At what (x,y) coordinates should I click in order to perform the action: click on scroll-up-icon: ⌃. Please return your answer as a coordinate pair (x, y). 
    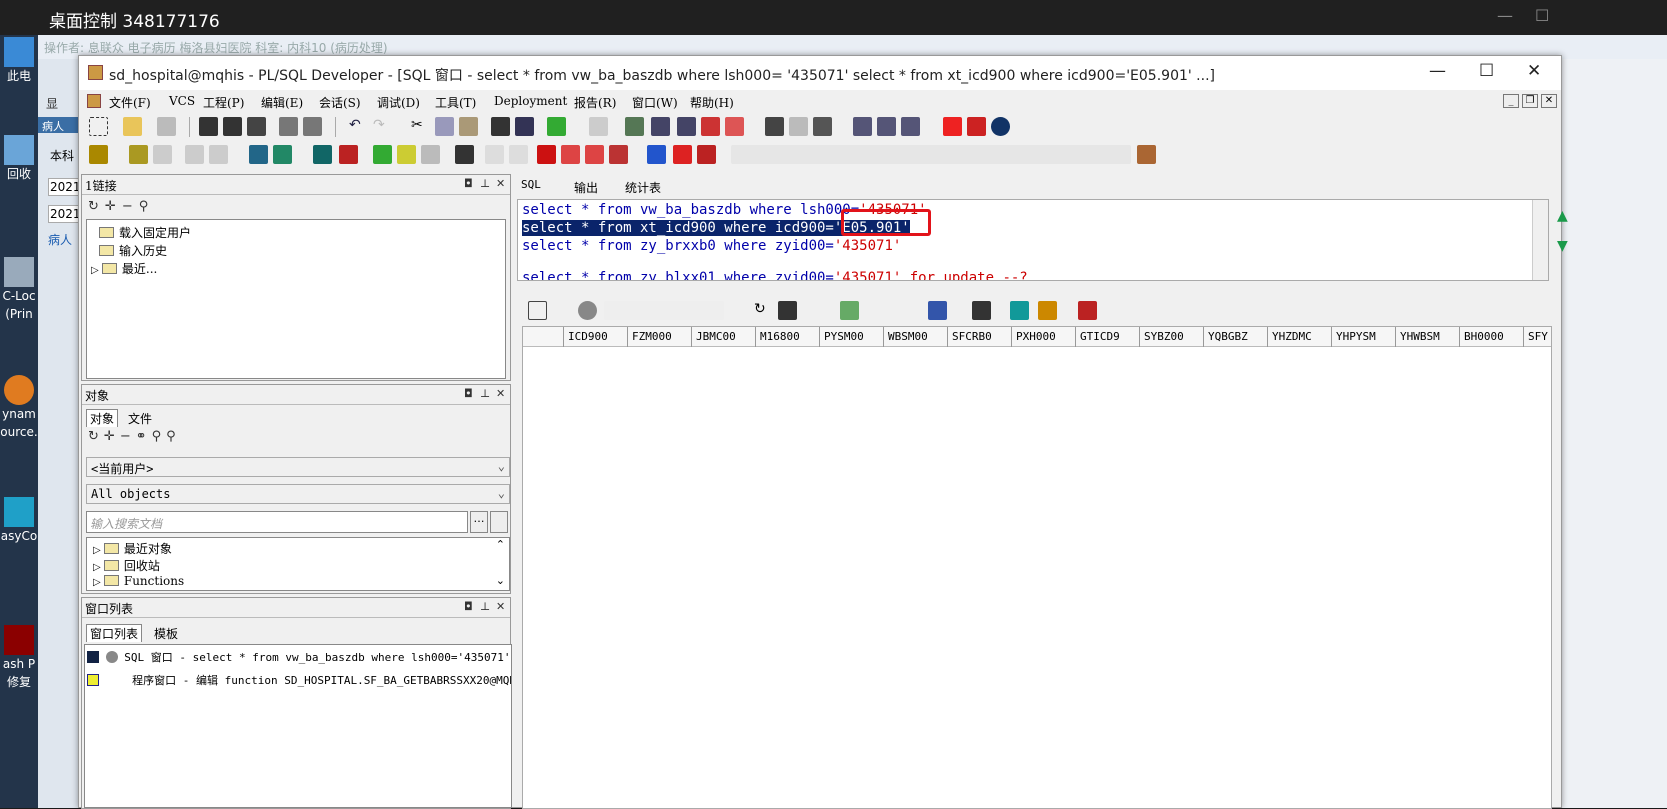
    Looking at the image, I should click on (500, 544).